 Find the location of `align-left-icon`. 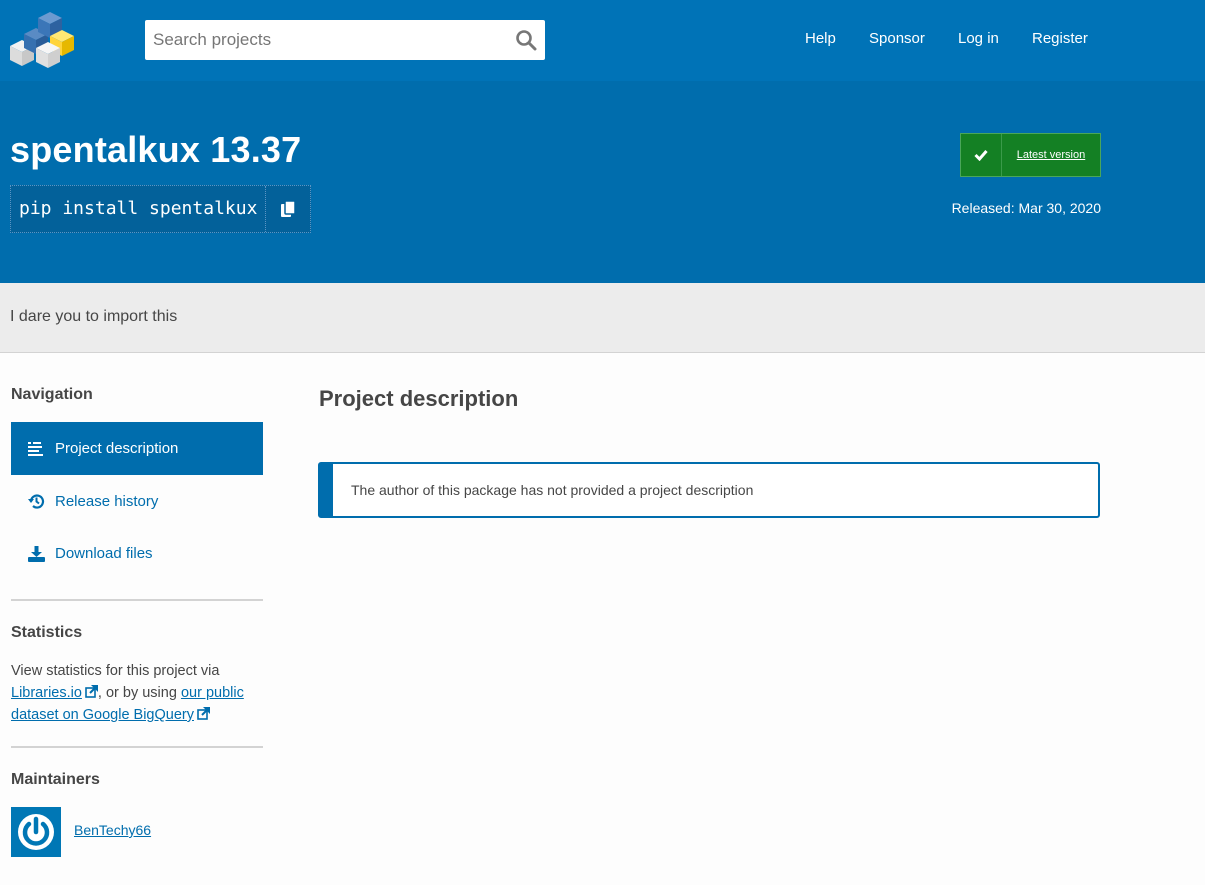

align-left-icon is located at coordinates (36, 449).